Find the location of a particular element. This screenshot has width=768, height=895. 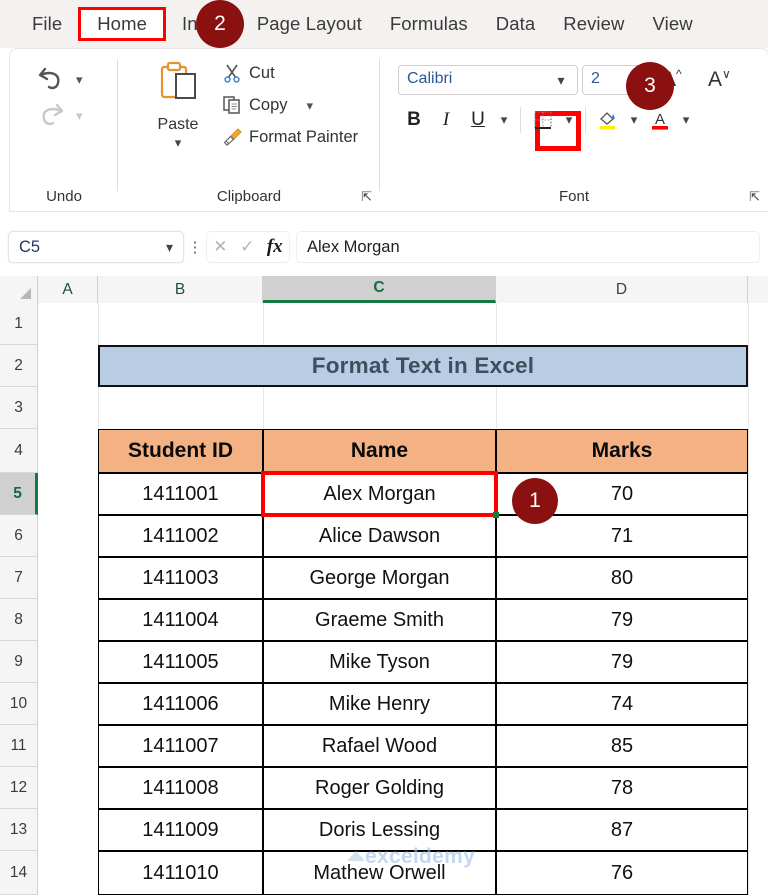

table-cell-student-id: 1411010 is located at coordinates (180, 873).